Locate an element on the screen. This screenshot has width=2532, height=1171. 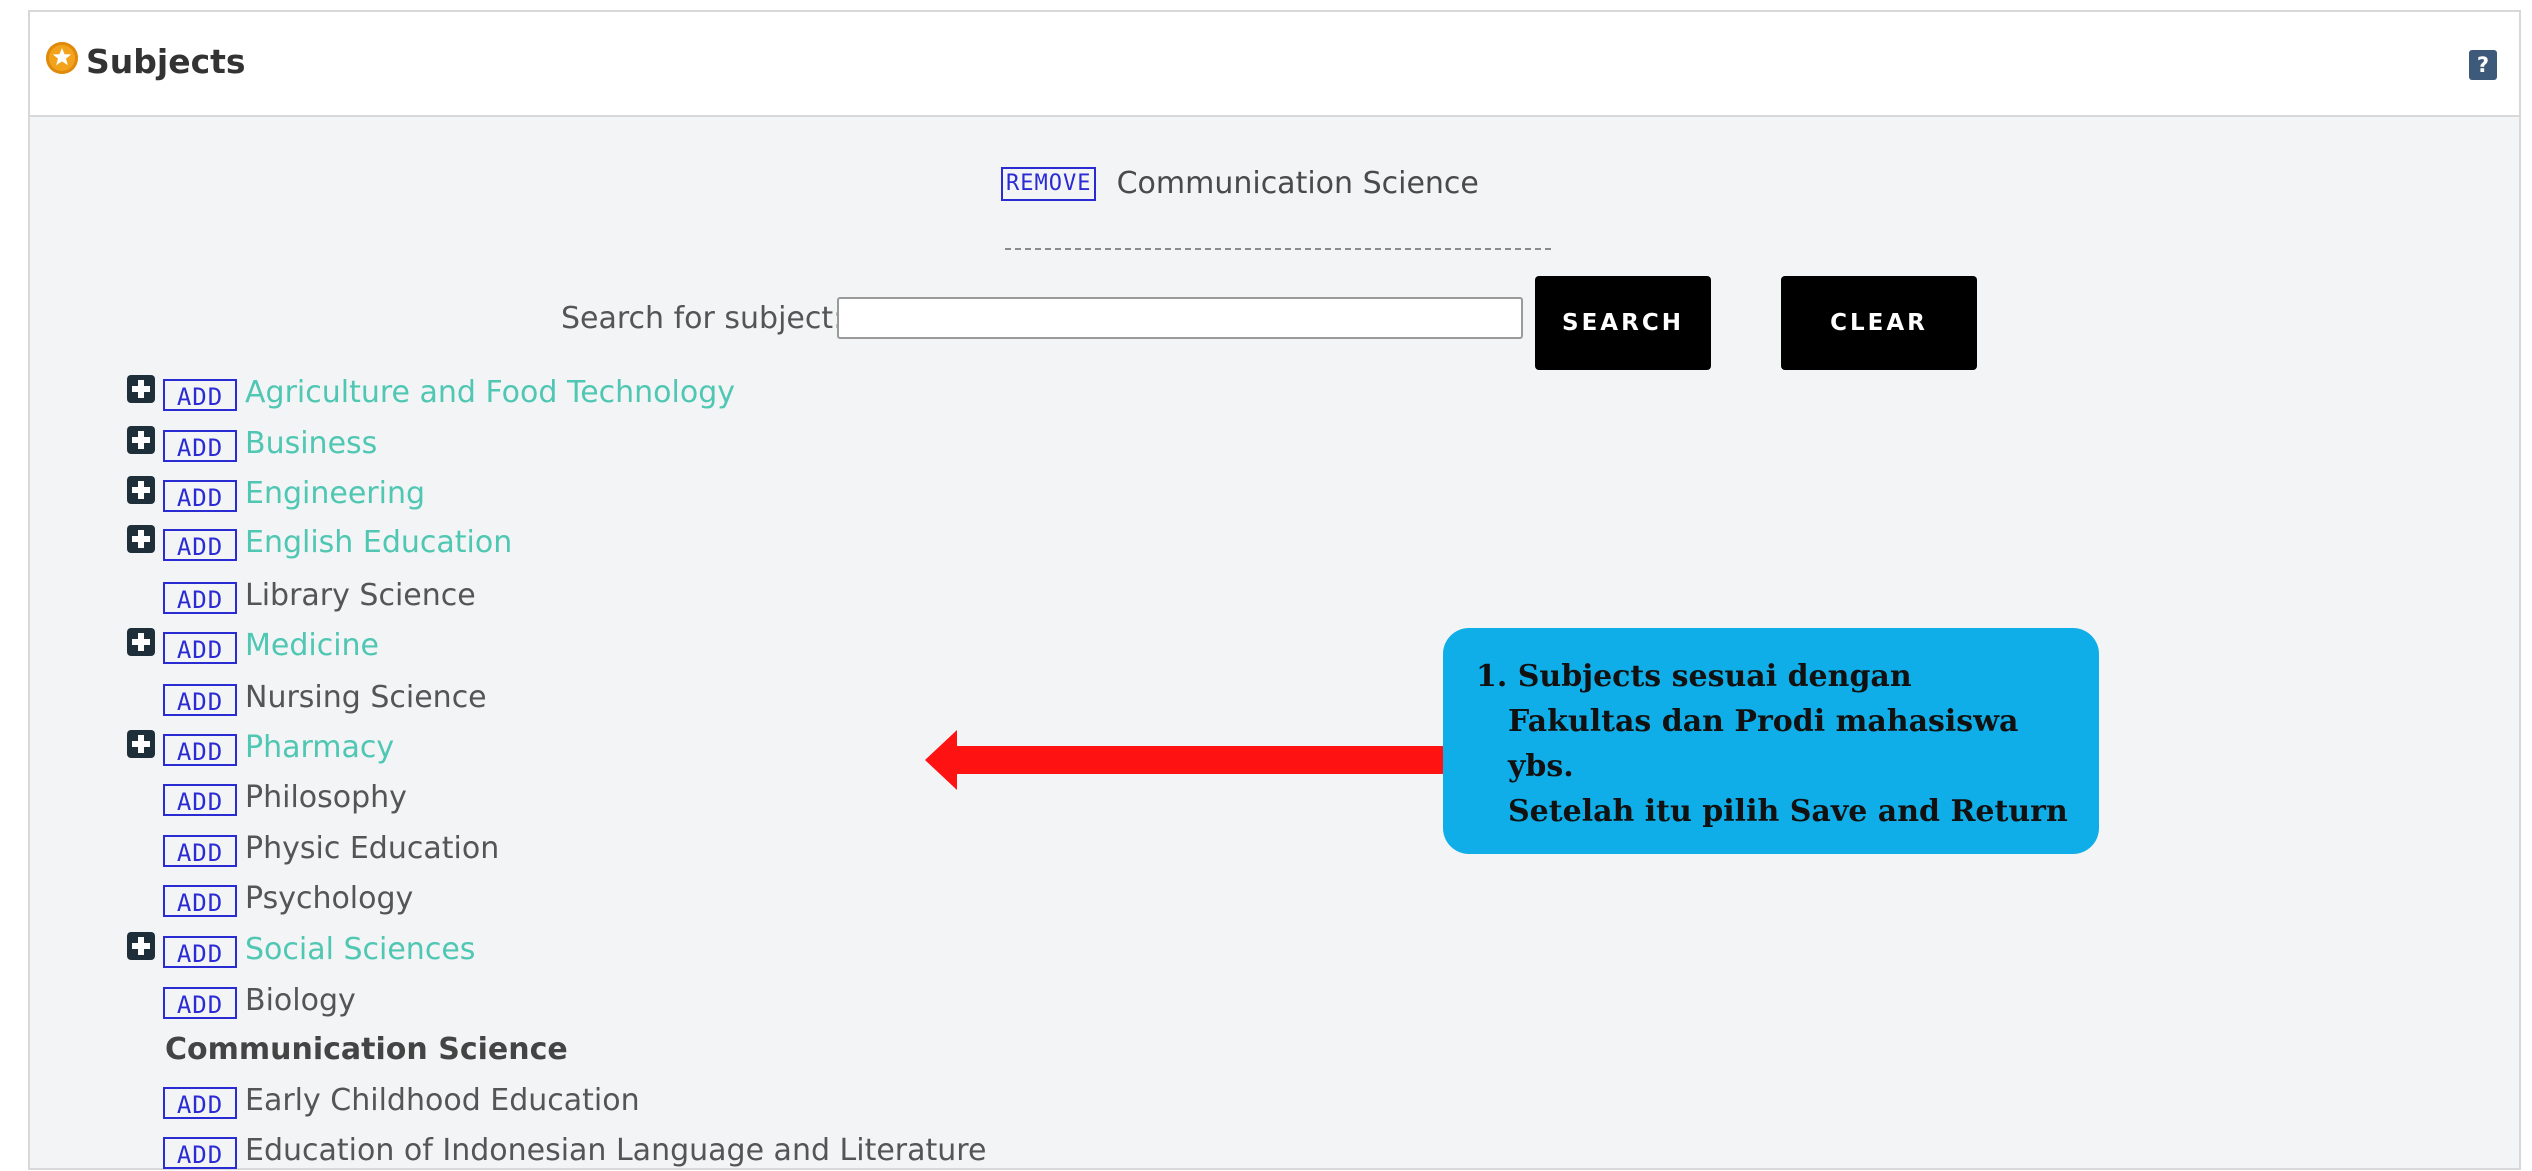
subject-label: Social Sciences is located at coordinates (360, 949).